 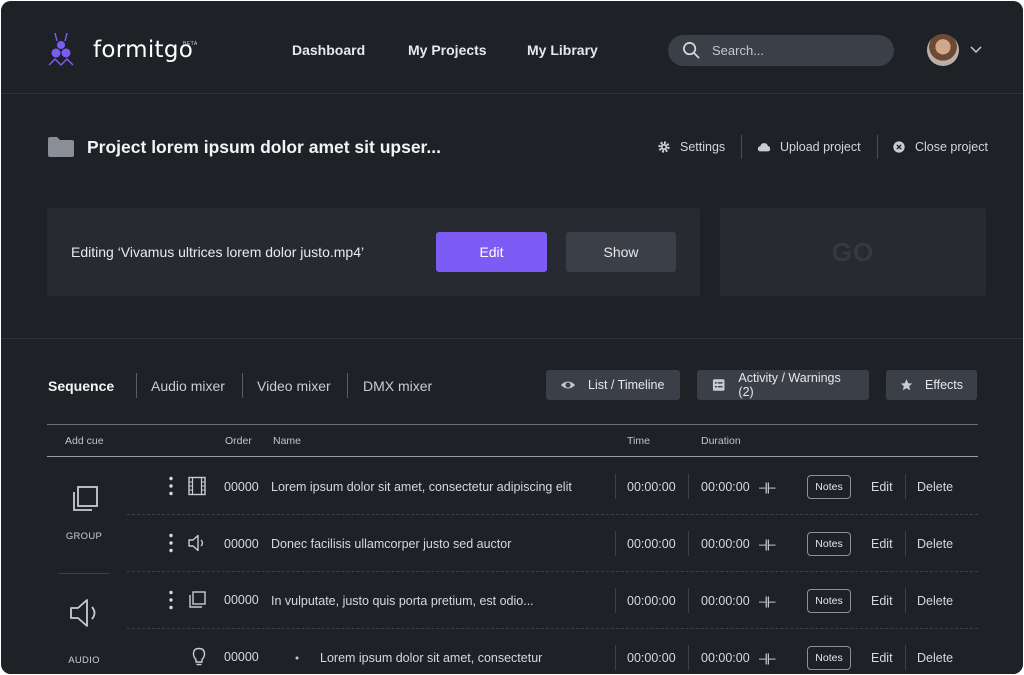 What do you see at coordinates (84, 631) in the screenshot?
I see `add-audio-cue-button: AUDIO` at bounding box center [84, 631].